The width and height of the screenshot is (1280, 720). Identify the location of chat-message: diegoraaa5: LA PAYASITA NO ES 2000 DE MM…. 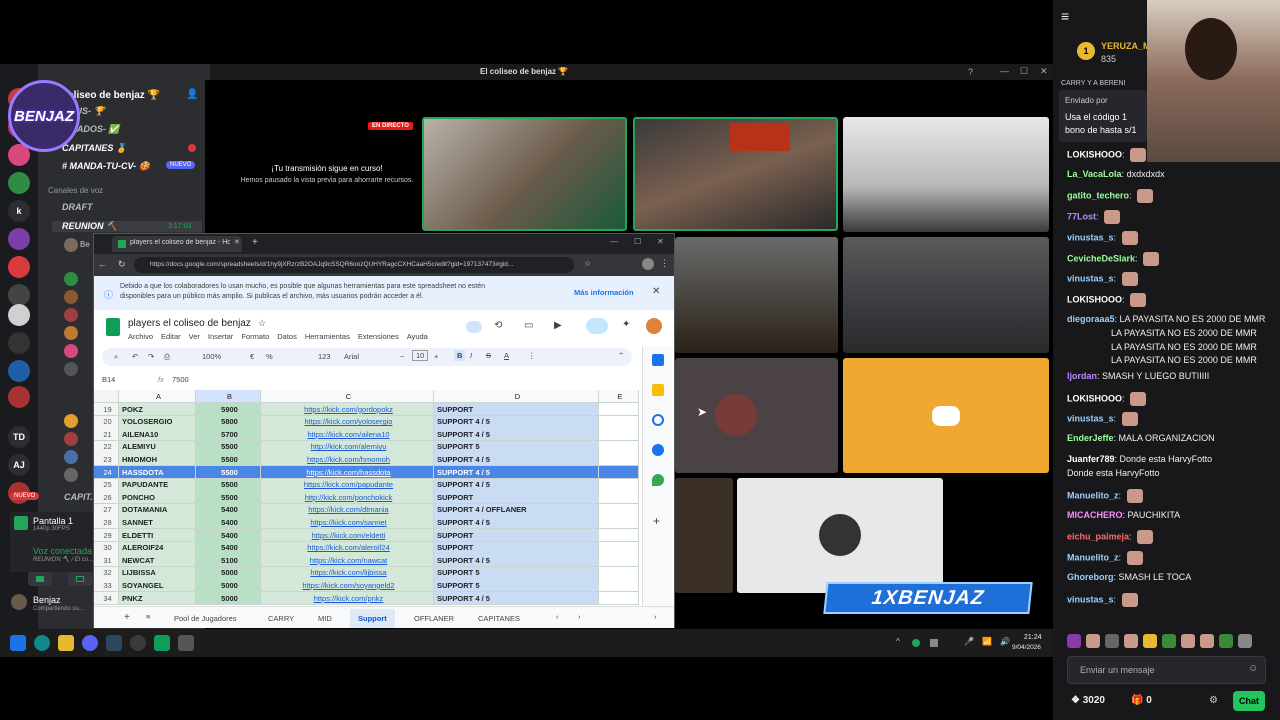
(1166, 319).